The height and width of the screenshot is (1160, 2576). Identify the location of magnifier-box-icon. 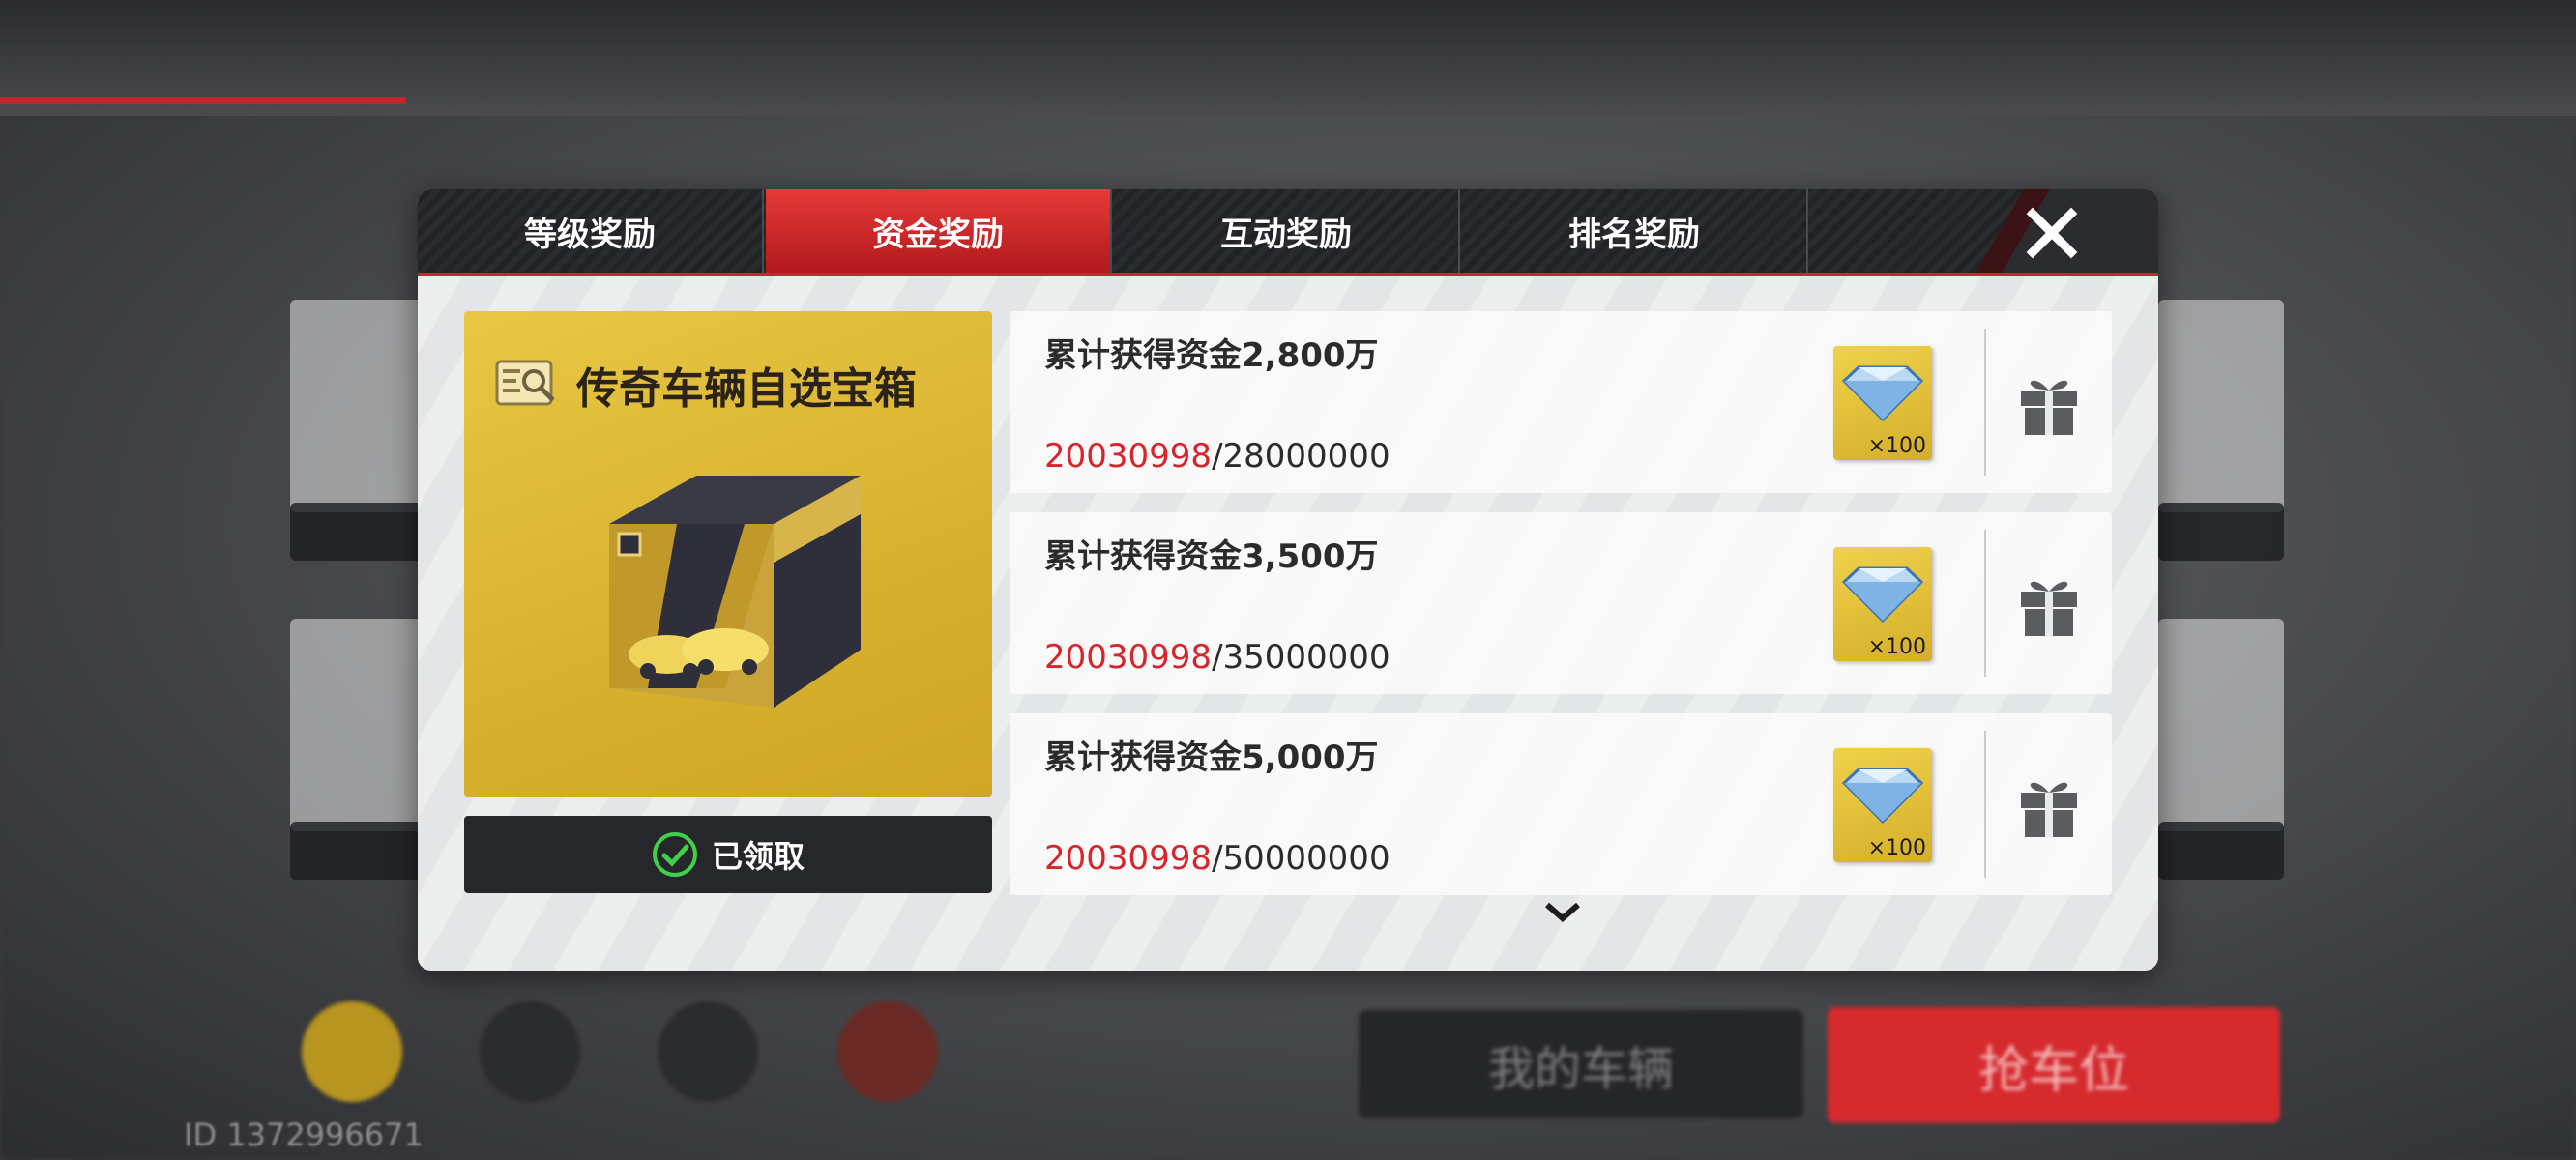
(525, 383).